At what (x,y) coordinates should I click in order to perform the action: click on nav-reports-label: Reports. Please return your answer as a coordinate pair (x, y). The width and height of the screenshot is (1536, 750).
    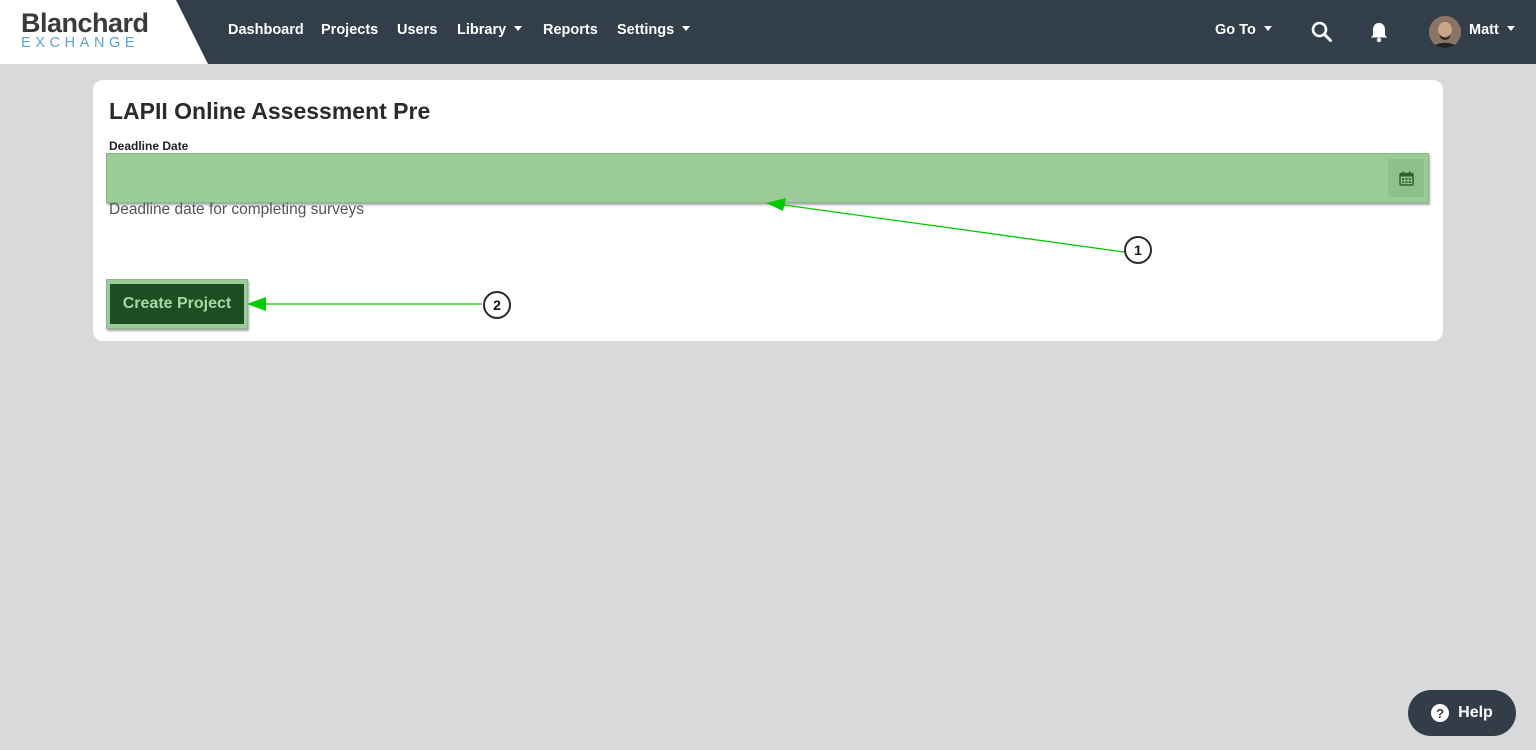
    Looking at the image, I should click on (570, 30).